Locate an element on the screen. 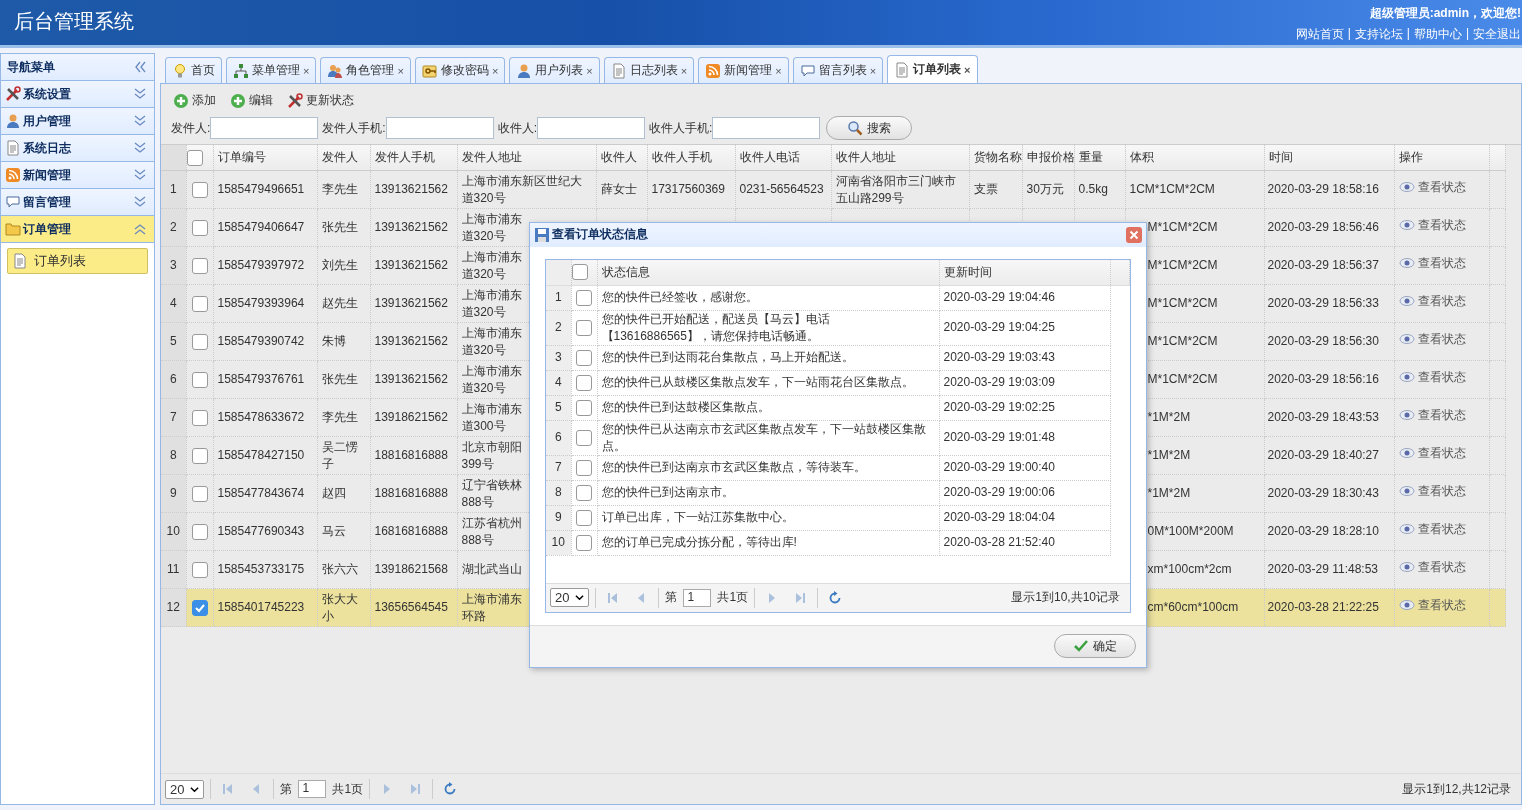 The width and height of the screenshot is (1522, 810). menu-item: 订单列表 is located at coordinates (77, 261).